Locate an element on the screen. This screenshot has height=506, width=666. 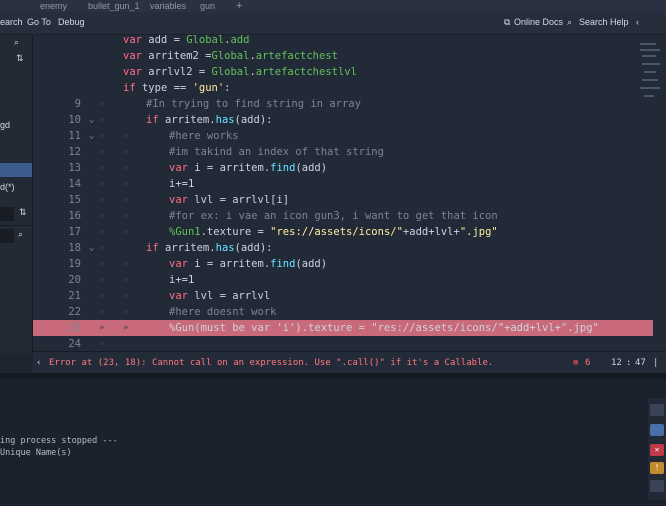
code-line: 15 » » var lvl = arrlvl[i] is located at coordinates (343, 200).